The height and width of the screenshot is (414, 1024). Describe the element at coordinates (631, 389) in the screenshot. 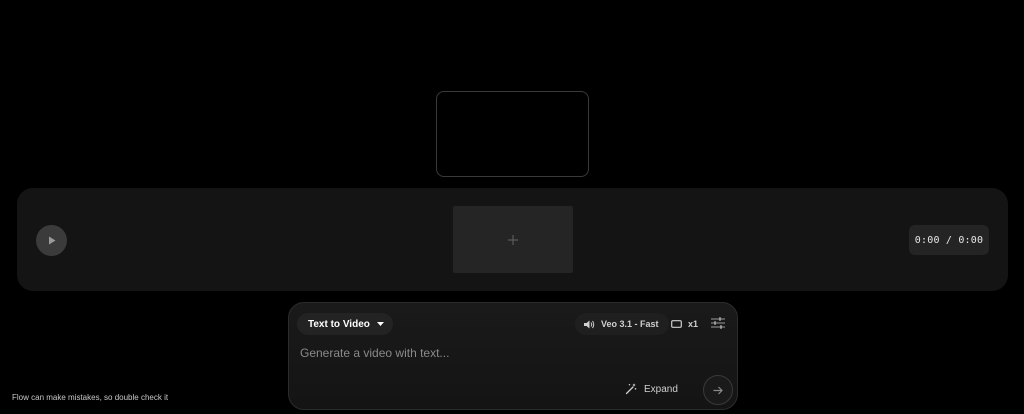

I see `magic-wand-icon` at that location.